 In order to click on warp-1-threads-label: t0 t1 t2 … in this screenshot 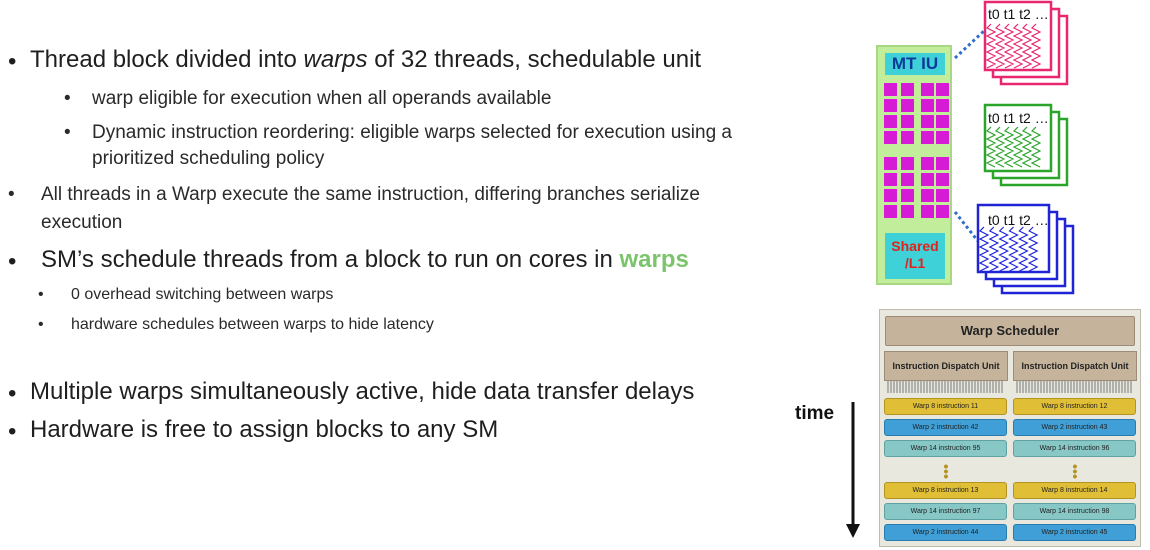, I will do `click(1018, 14)`.